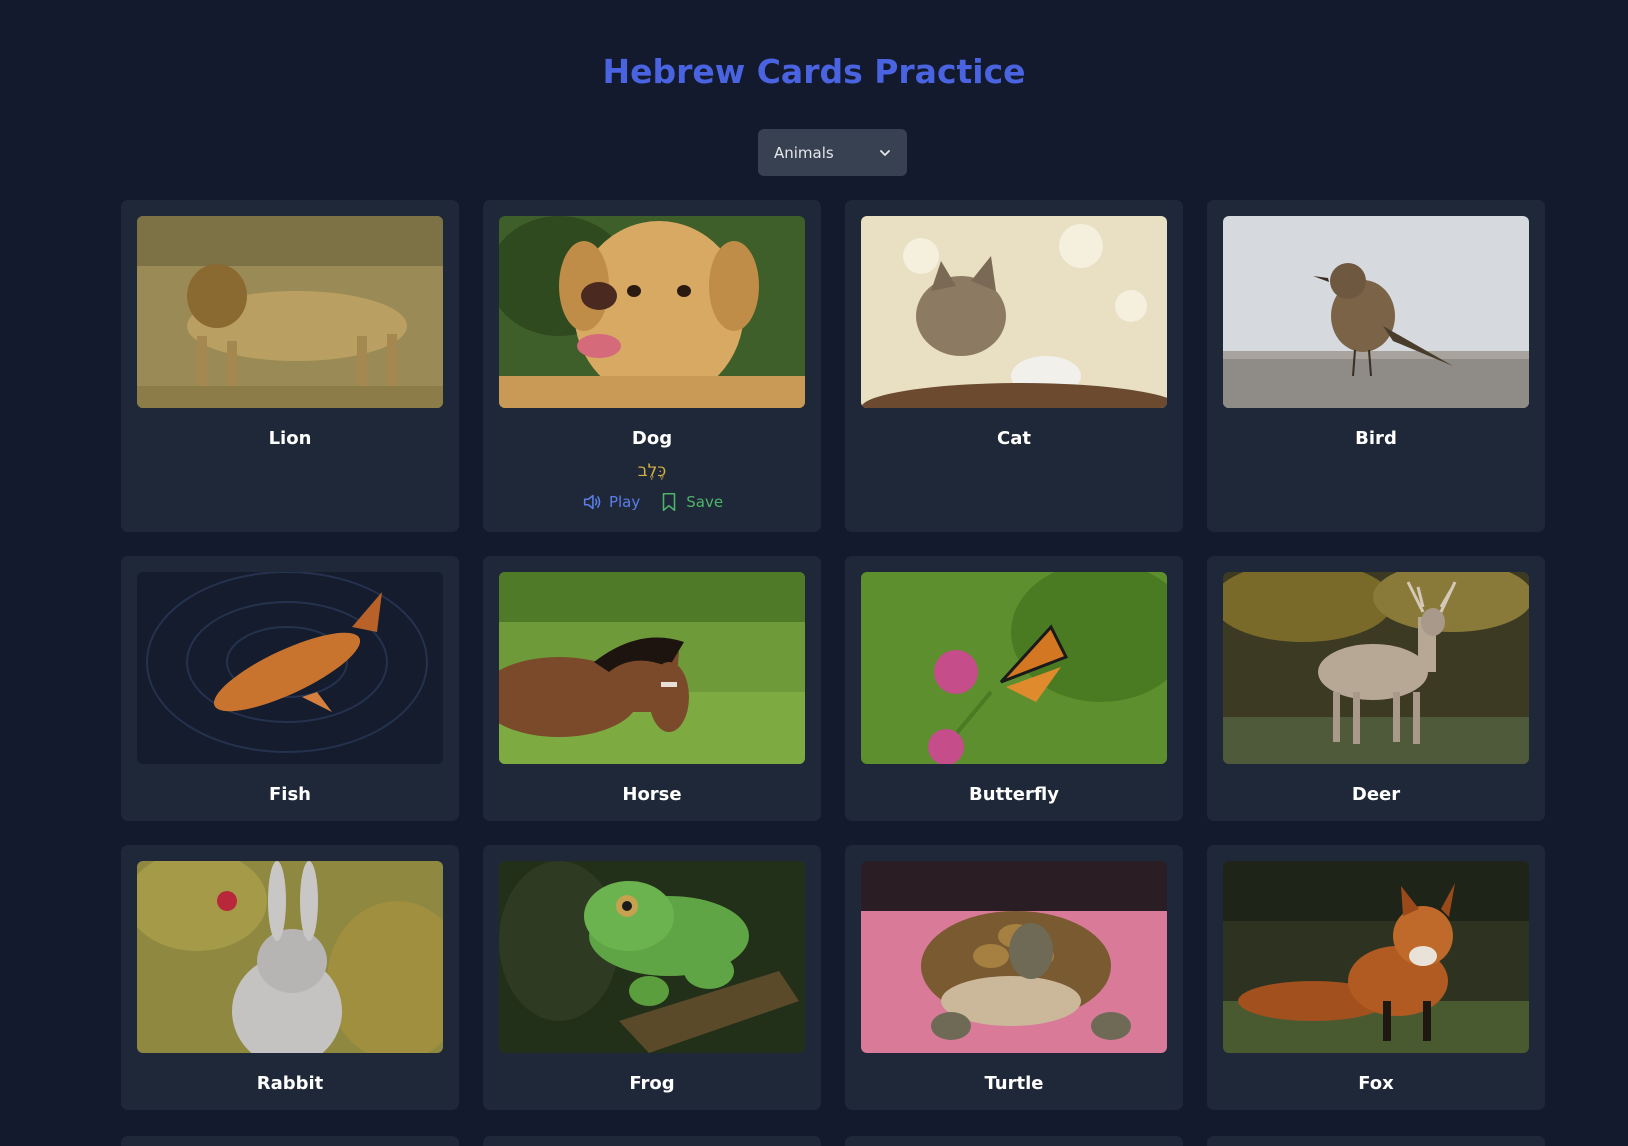 The image size is (1628, 1146). Describe the element at coordinates (652, 471) in the screenshot. I see `hebrew-word: כֶּלֶב` at that location.